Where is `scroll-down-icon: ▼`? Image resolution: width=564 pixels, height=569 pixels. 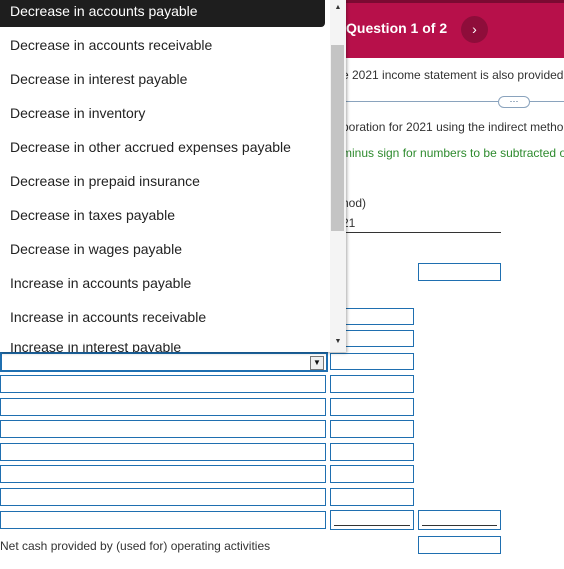
scroll-down-icon: ▼ is located at coordinates (338, 342).